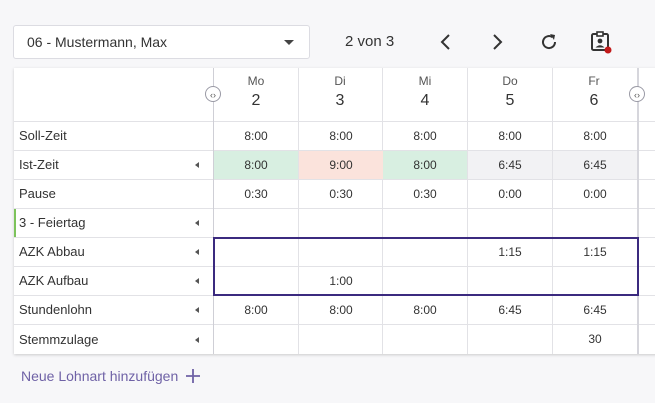 This screenshot has height=403, width=655. What do you see at coordinates (426, 266) in the screenshot?
I see `selection-highlight` at bounding box center [426, 266].